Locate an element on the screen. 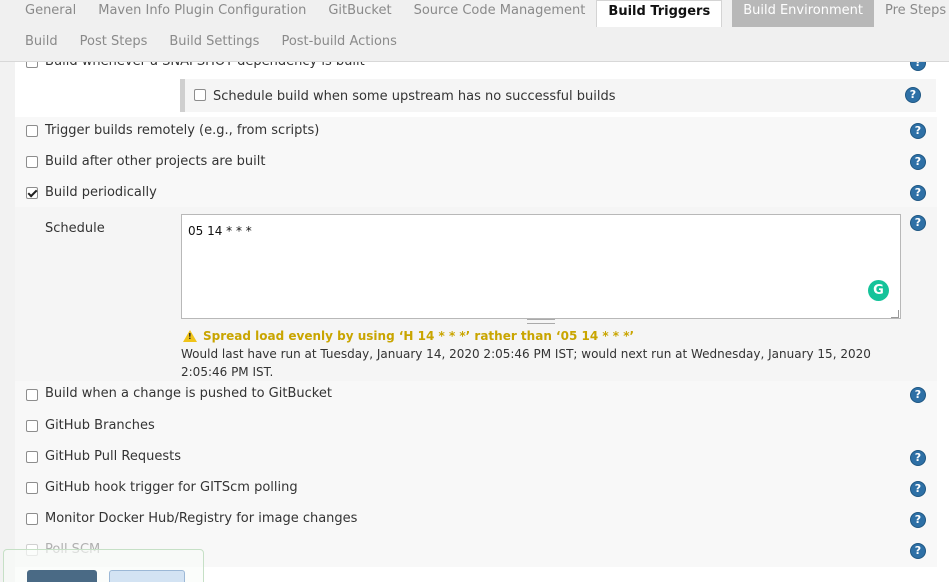 The image size is (949, 582). warning-icon: ! is located at coordinates (190, 336).